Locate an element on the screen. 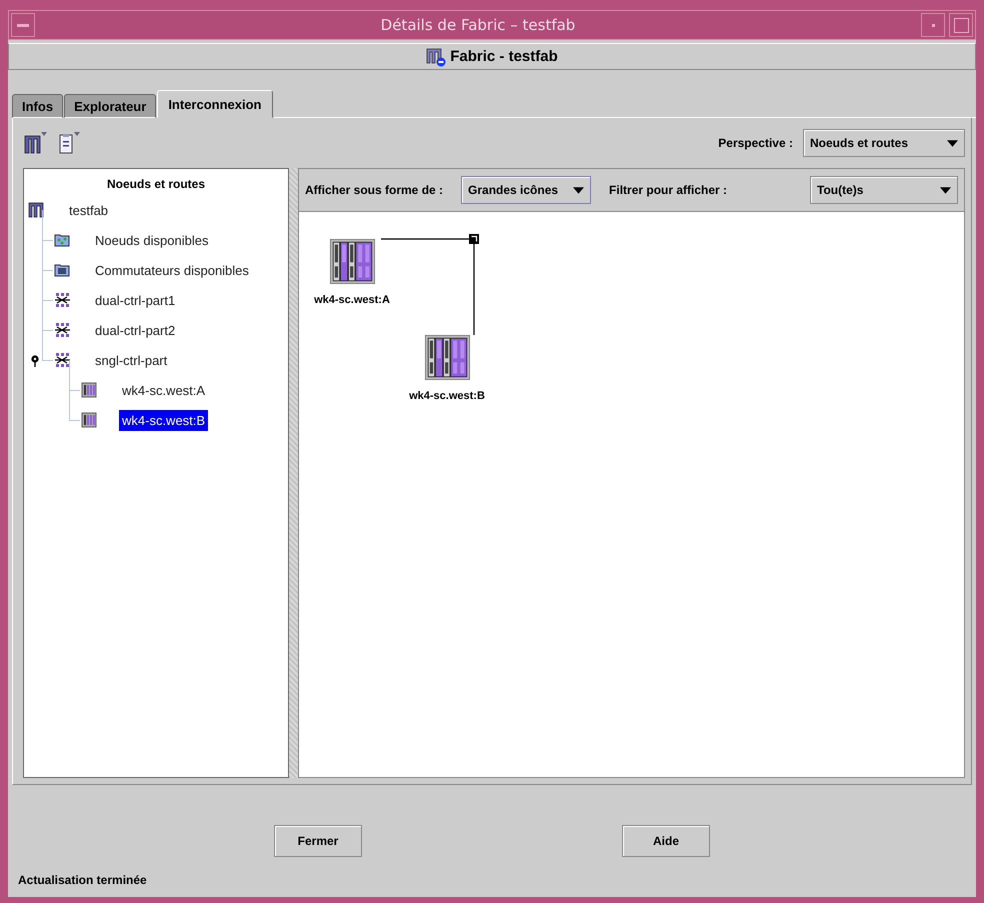  tree-item: dual-ctrl-part2 is located at coordinates (135, 330).